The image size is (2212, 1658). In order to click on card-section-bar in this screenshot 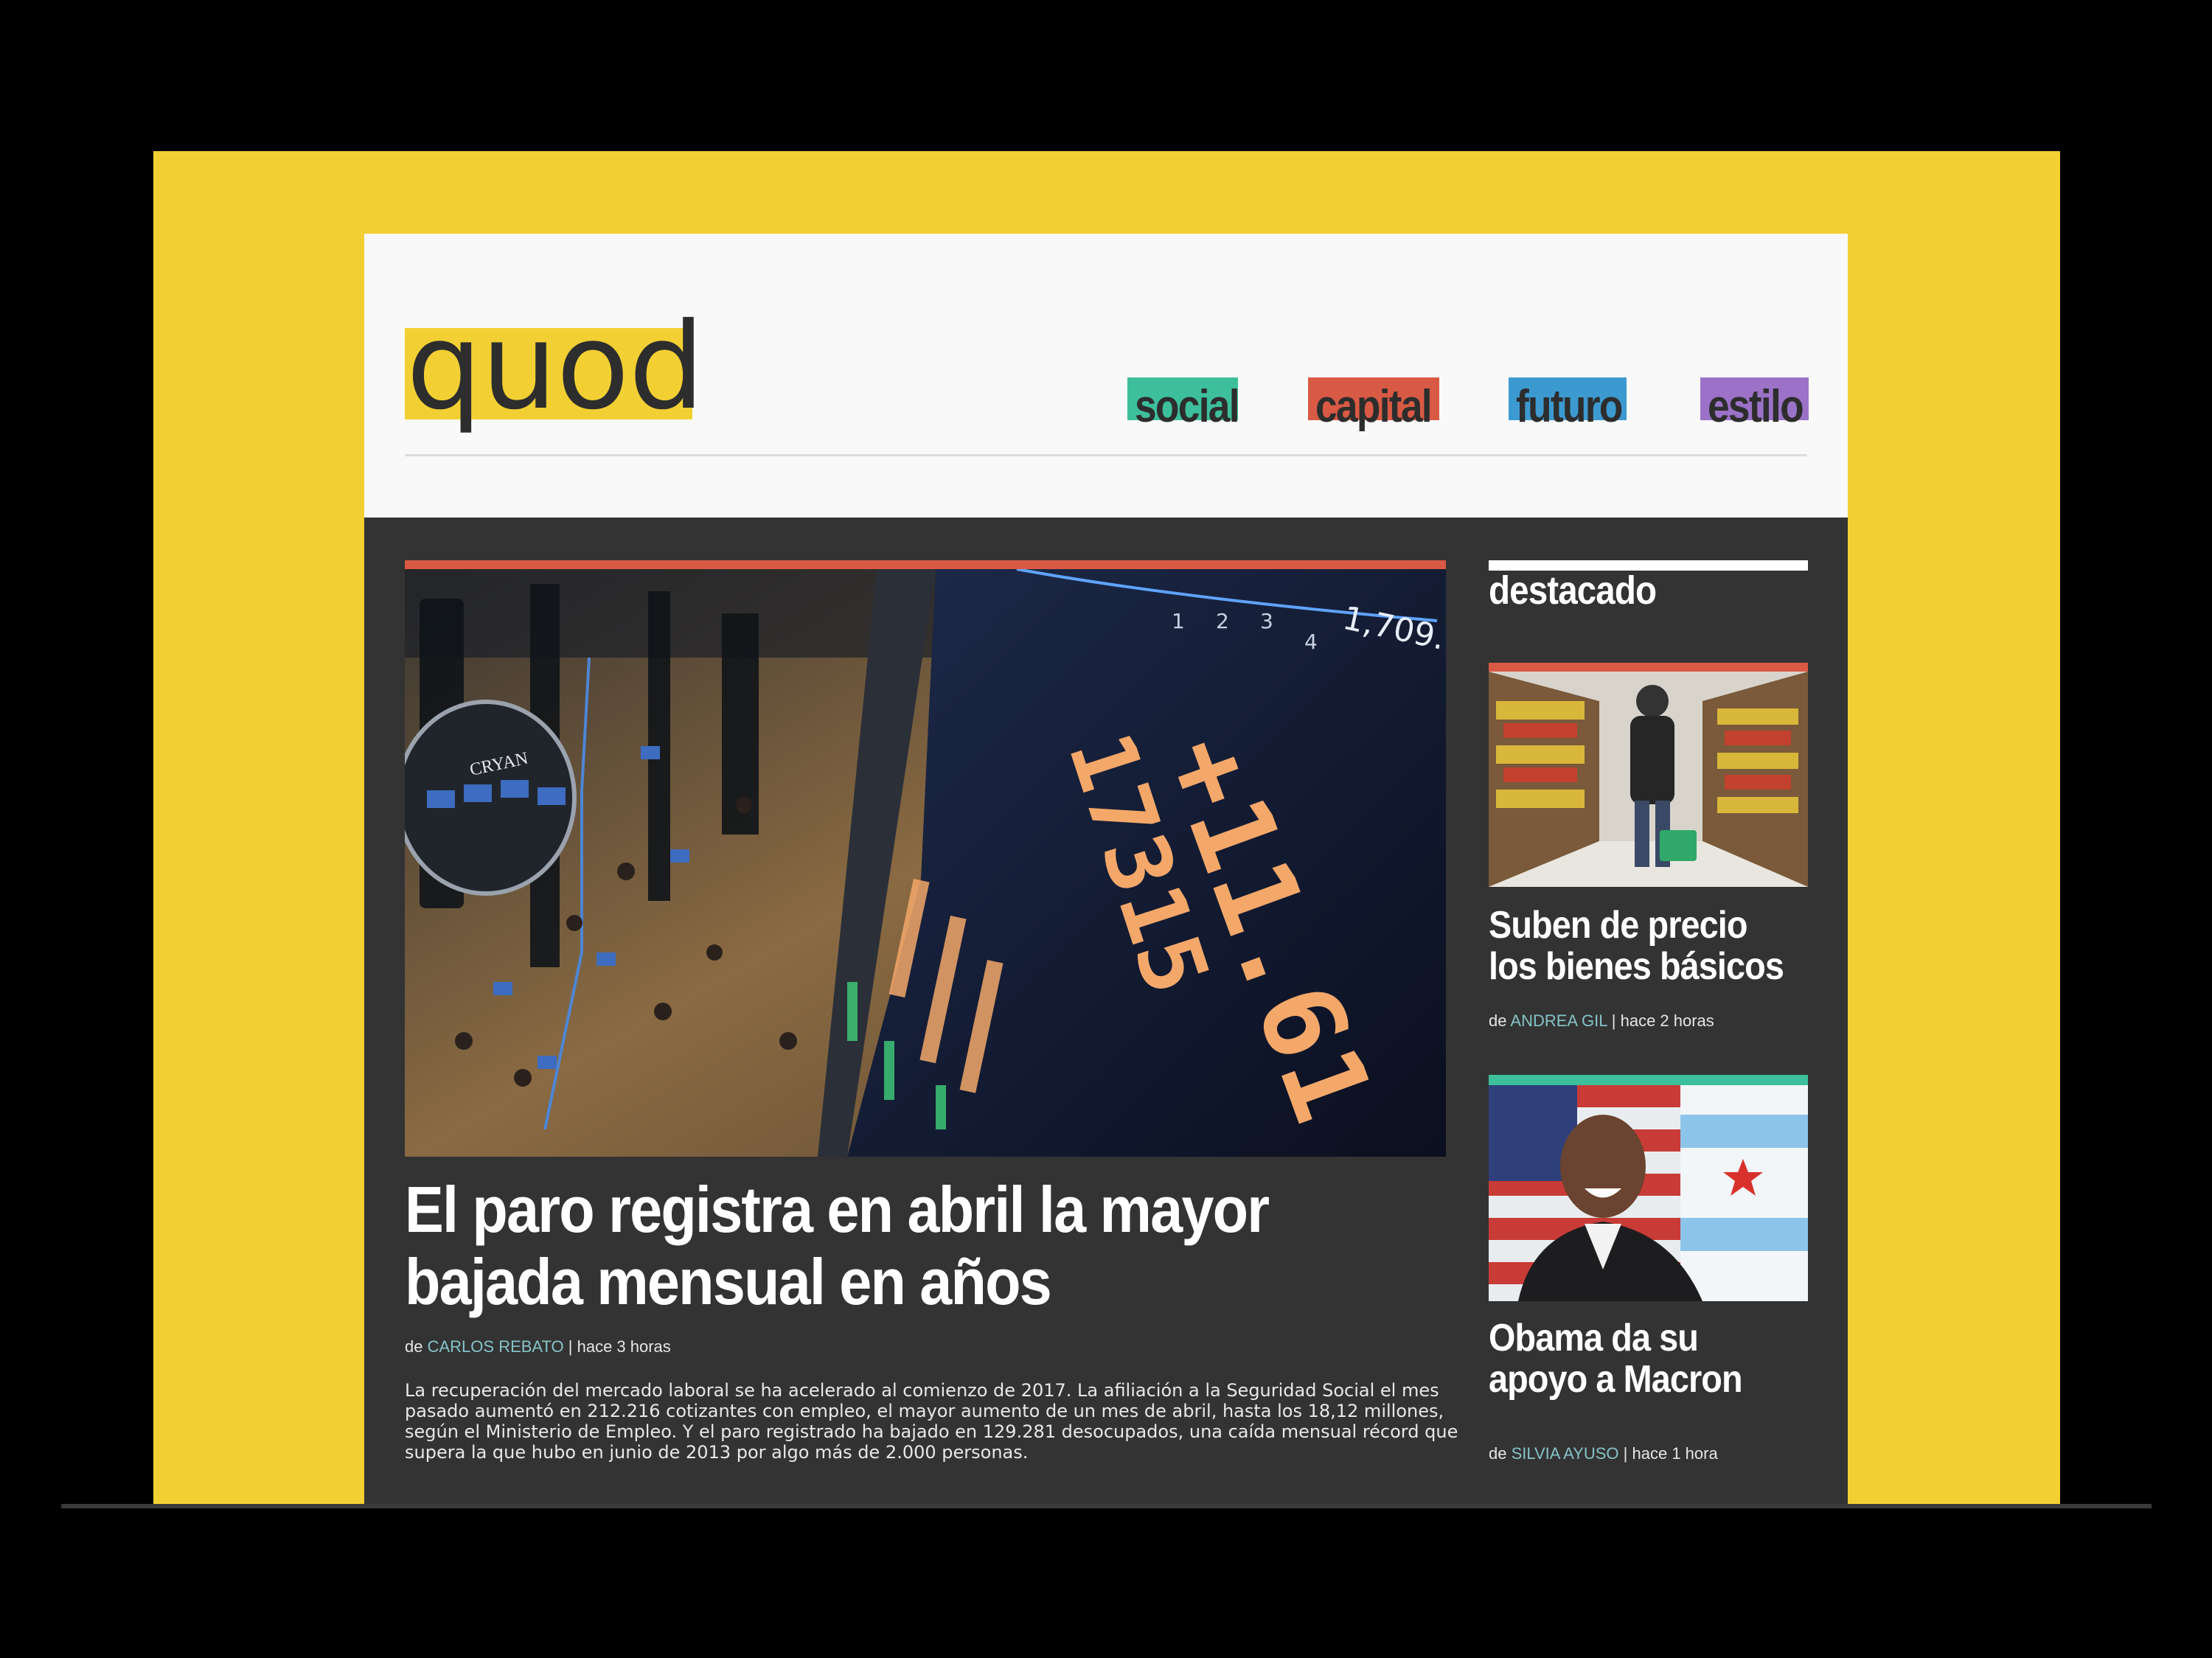, I will do `click(1648, 1080)`.